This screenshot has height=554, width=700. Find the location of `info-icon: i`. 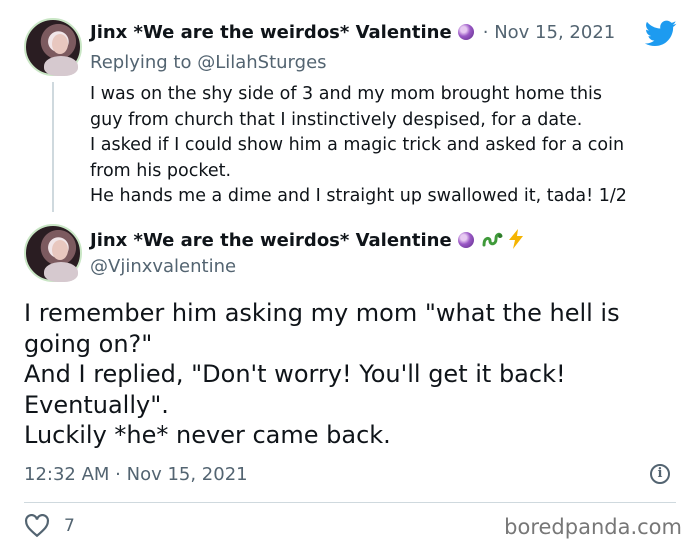

info-icon: i is located at coordinates (660, 474).